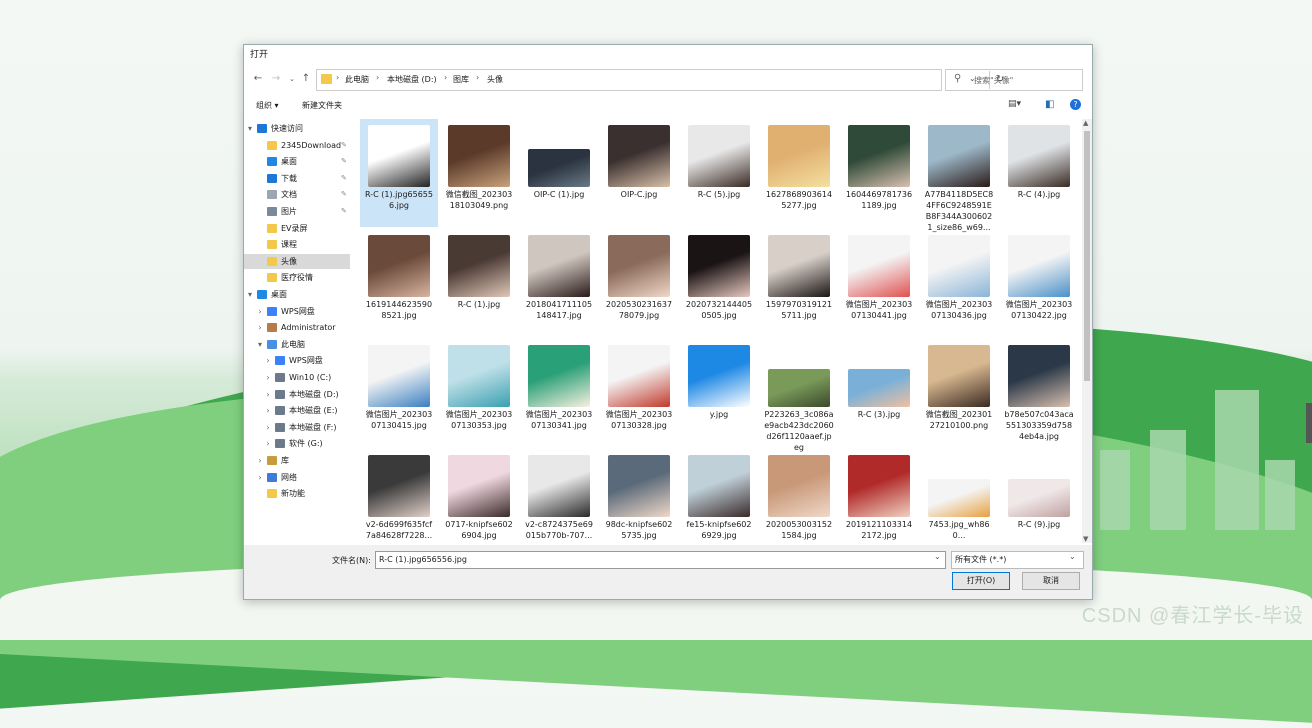  I want to click on file-item: R-C (3).jpg, so click(879, 393).